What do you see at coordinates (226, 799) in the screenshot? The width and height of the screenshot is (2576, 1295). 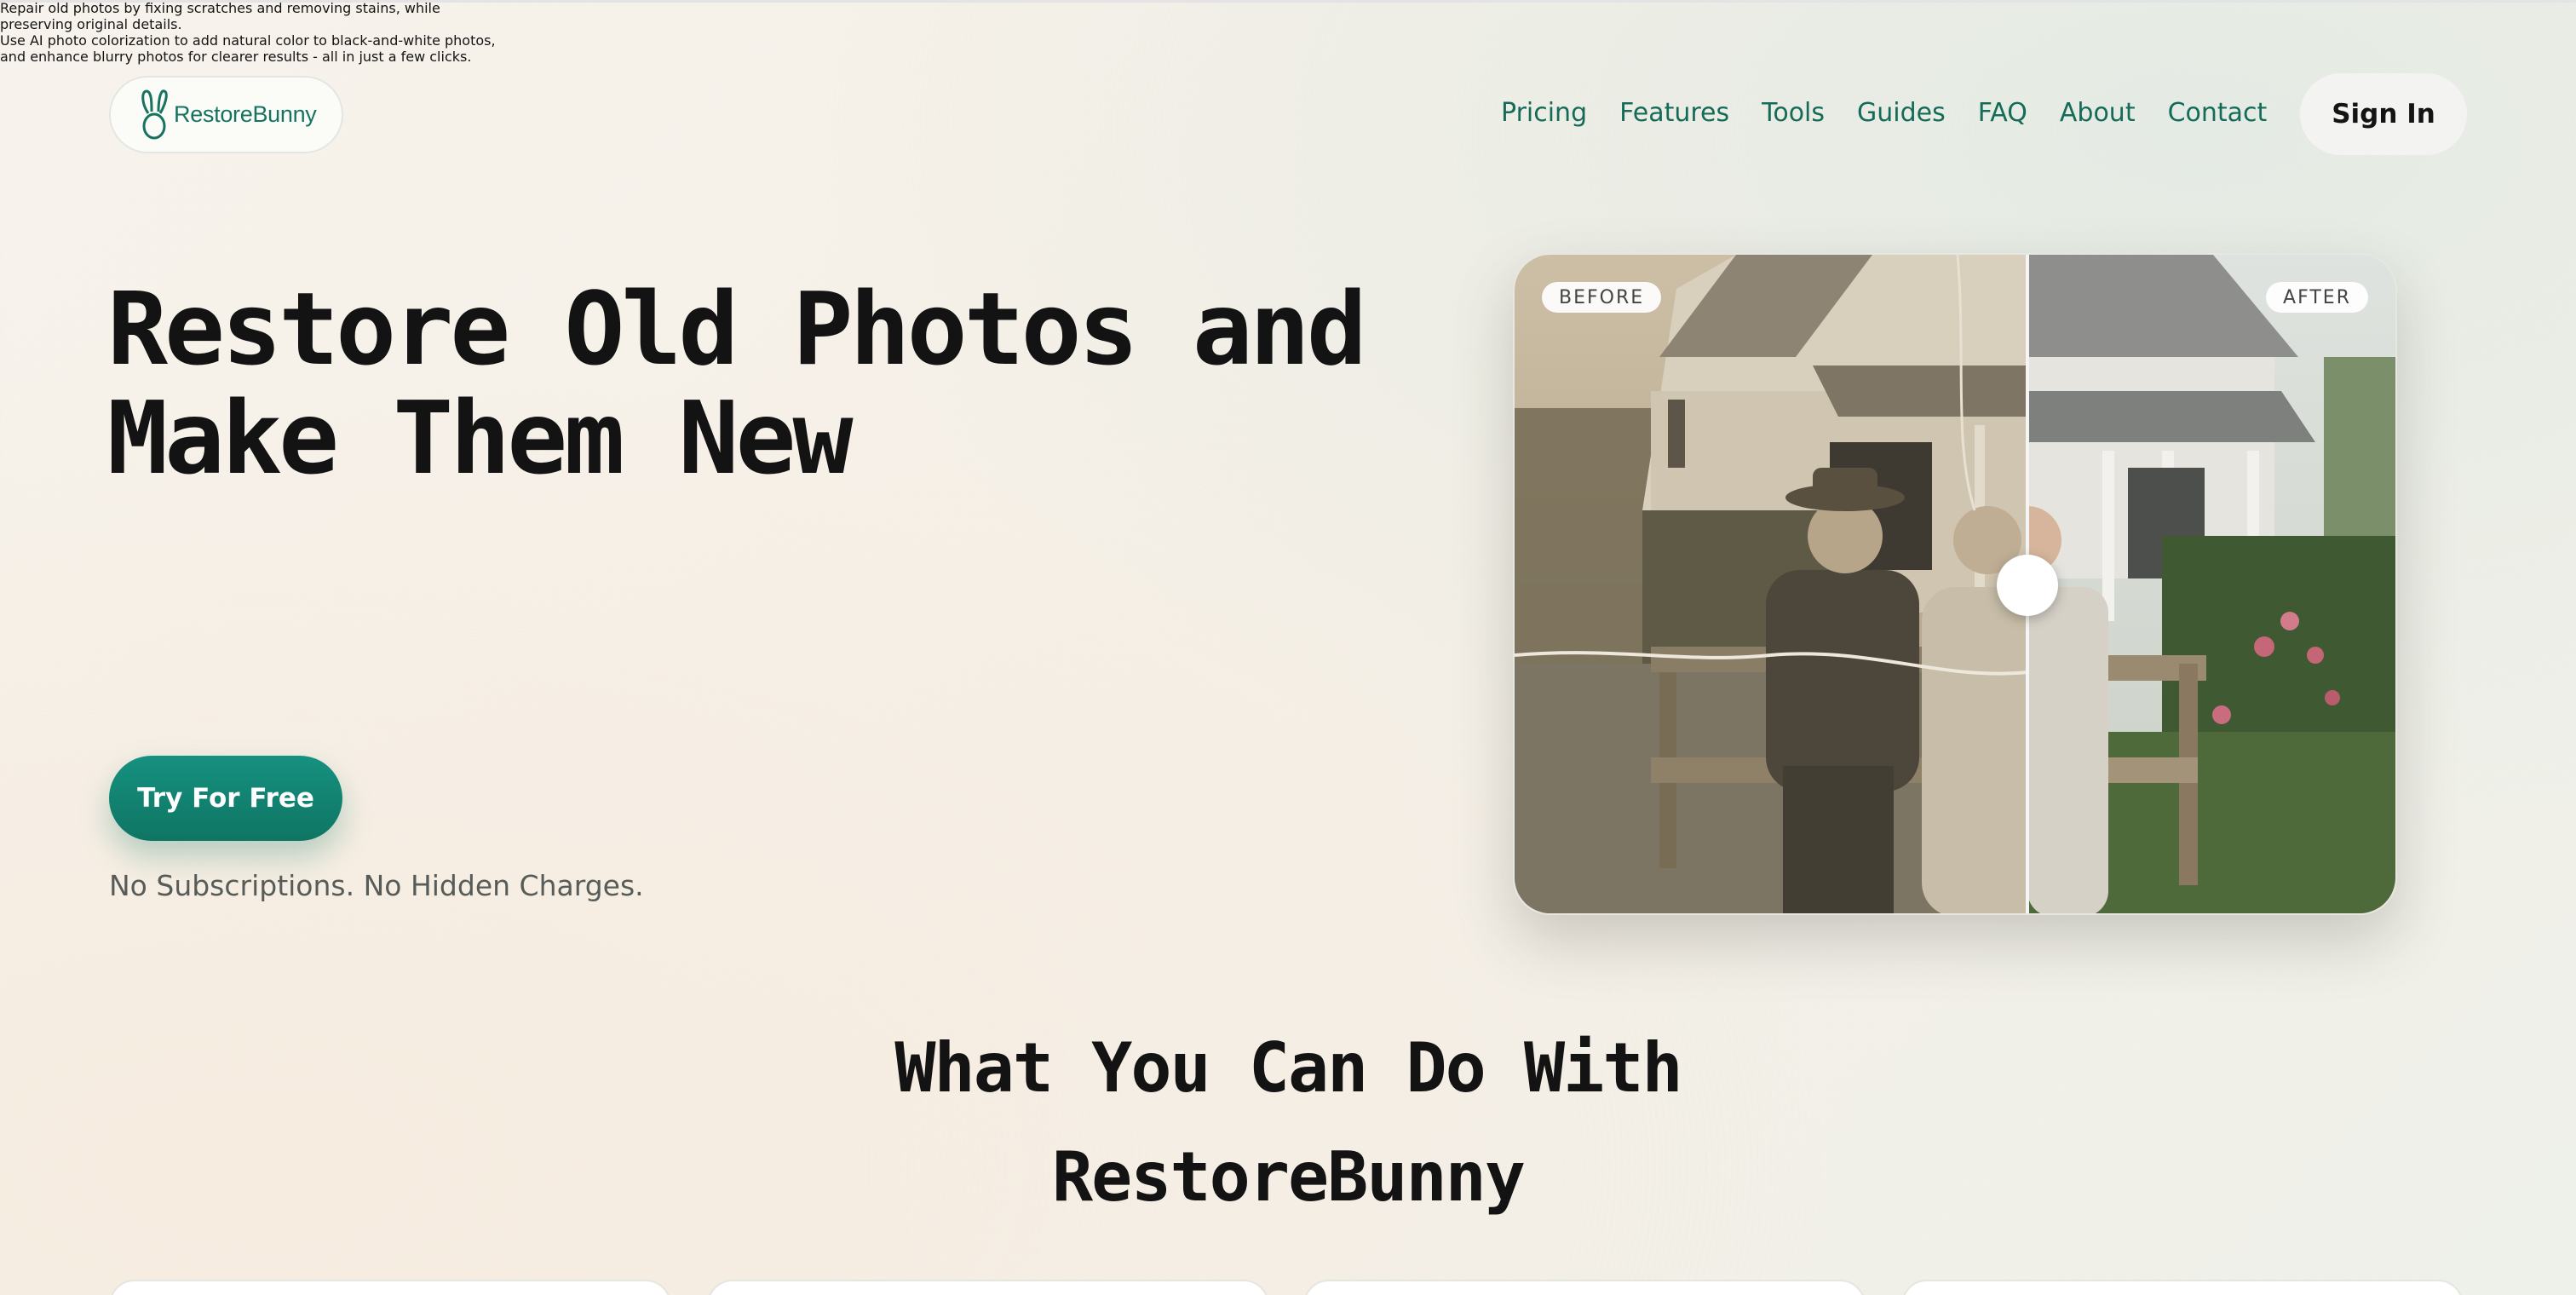 I see `try-for-free-button: Try For Free` at bounding box center [226, 799].